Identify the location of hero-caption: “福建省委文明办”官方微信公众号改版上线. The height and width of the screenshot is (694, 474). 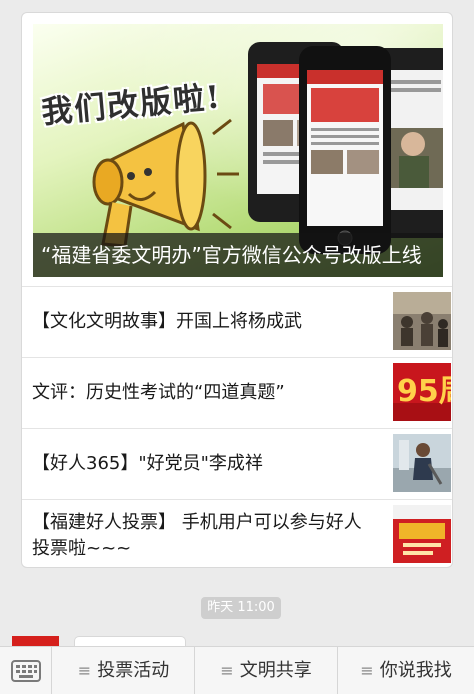
(238, 255).